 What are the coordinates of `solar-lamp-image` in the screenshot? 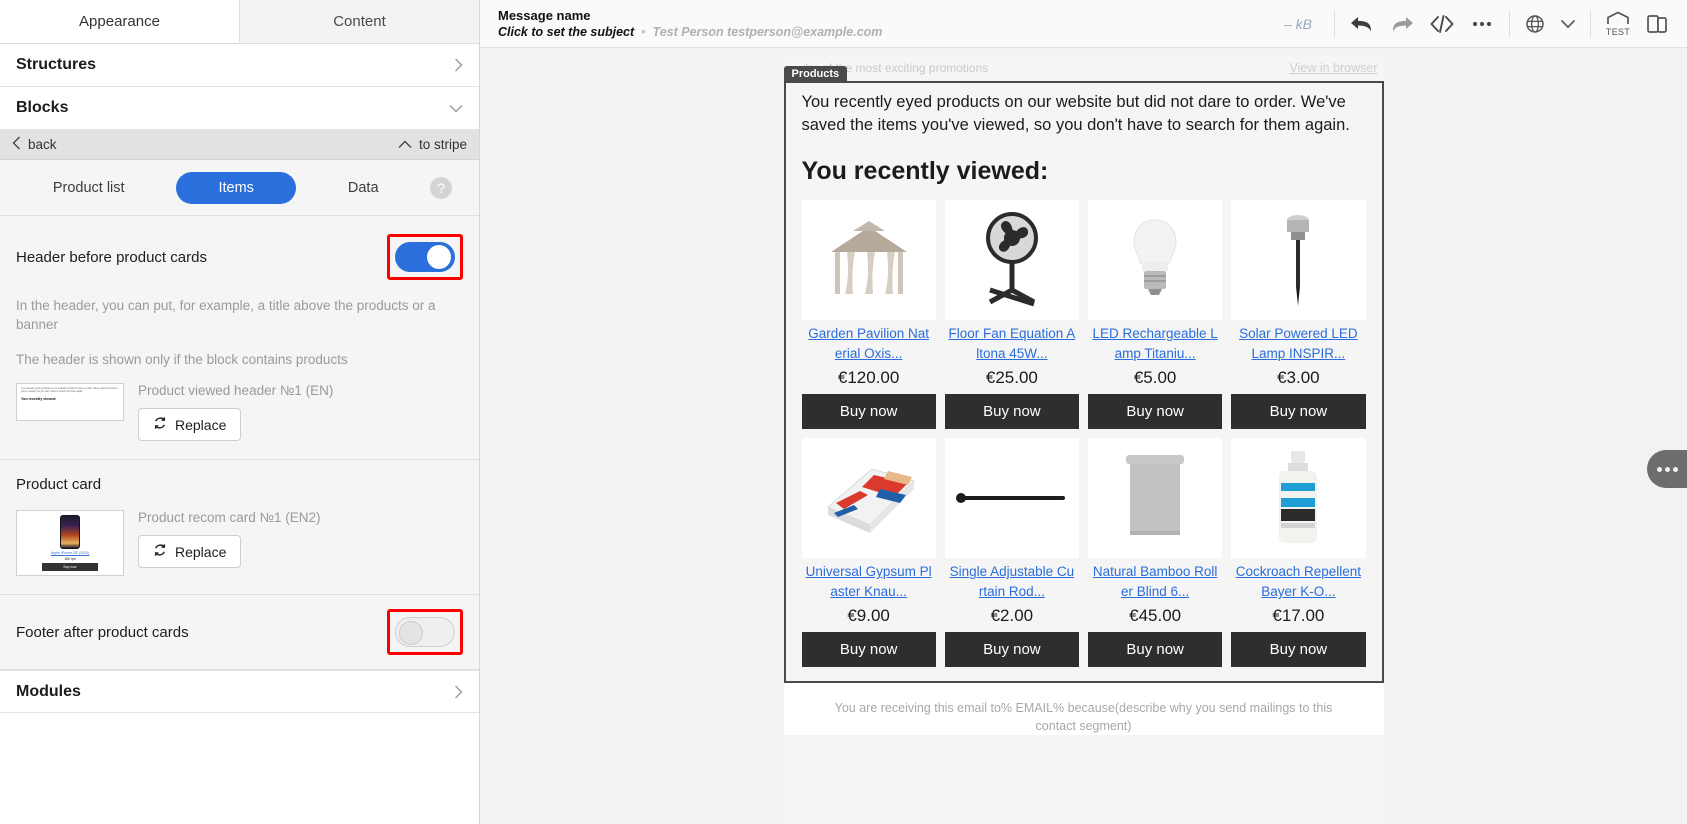 It's located at (1298, 260).